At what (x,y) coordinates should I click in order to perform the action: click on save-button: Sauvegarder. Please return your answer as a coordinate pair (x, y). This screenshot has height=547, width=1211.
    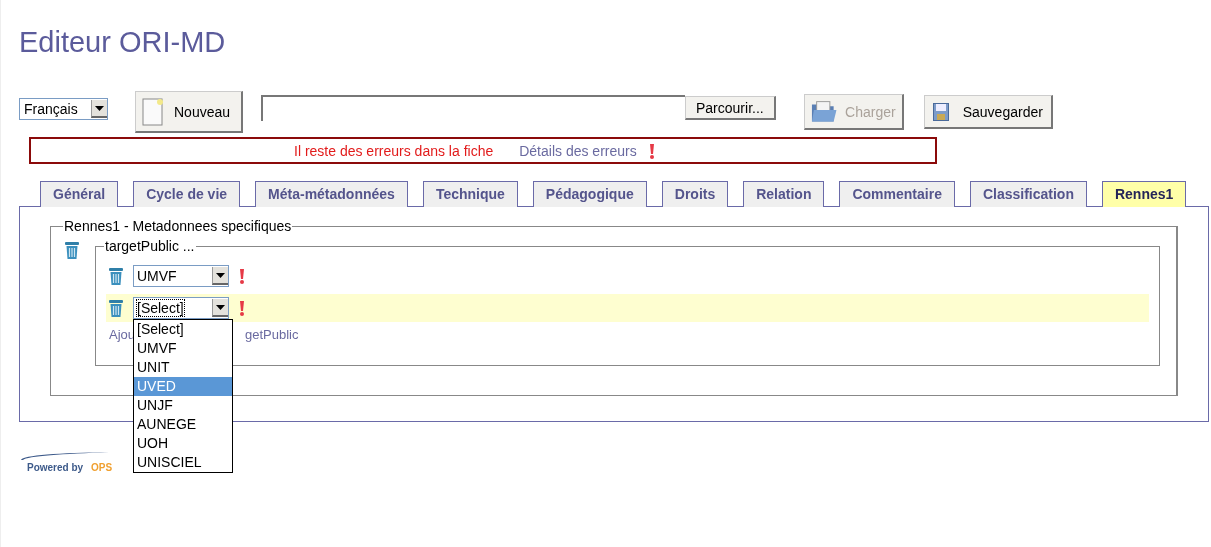
    Looking at the image, I should click on (988, 112).